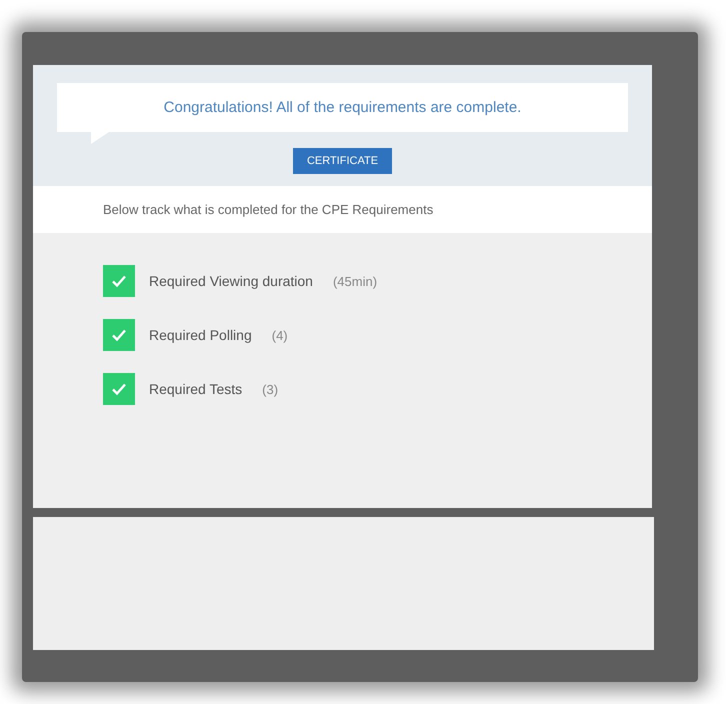 This screenshot has width=726, height=704. Describe the element at coordinates (195, 389) in the screenshot. I see `requirement-label: Required Tests` at that location.